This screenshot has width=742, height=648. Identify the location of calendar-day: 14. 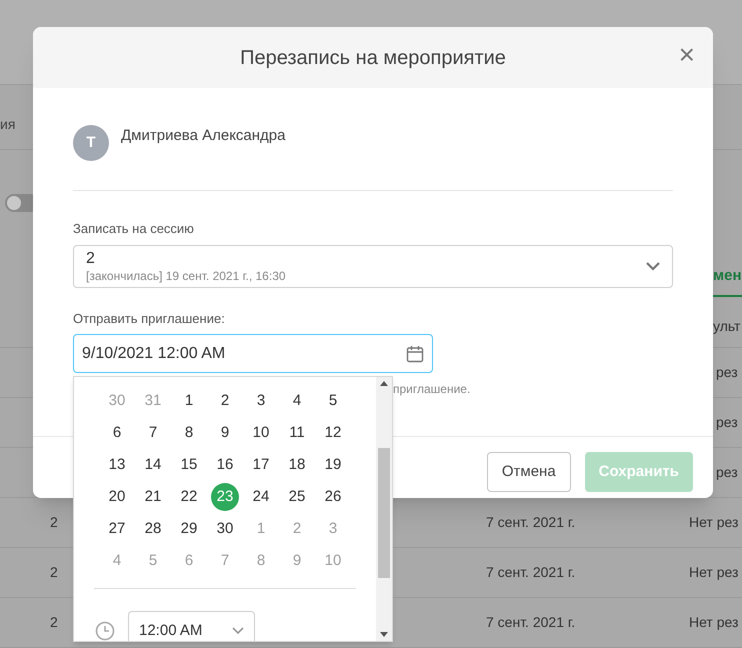
(153, 465).